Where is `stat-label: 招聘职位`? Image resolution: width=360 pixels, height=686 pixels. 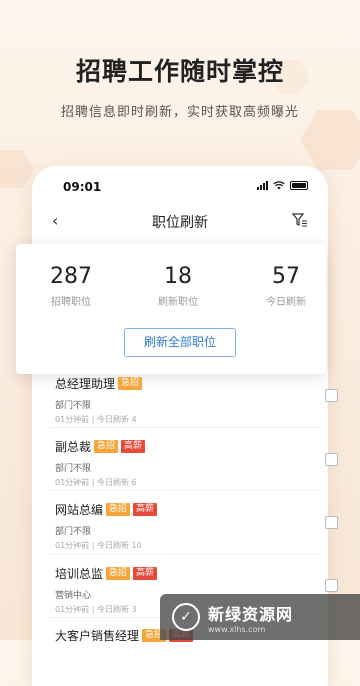
stat-label: 招聘职位 is located at coordinates (71, 302).